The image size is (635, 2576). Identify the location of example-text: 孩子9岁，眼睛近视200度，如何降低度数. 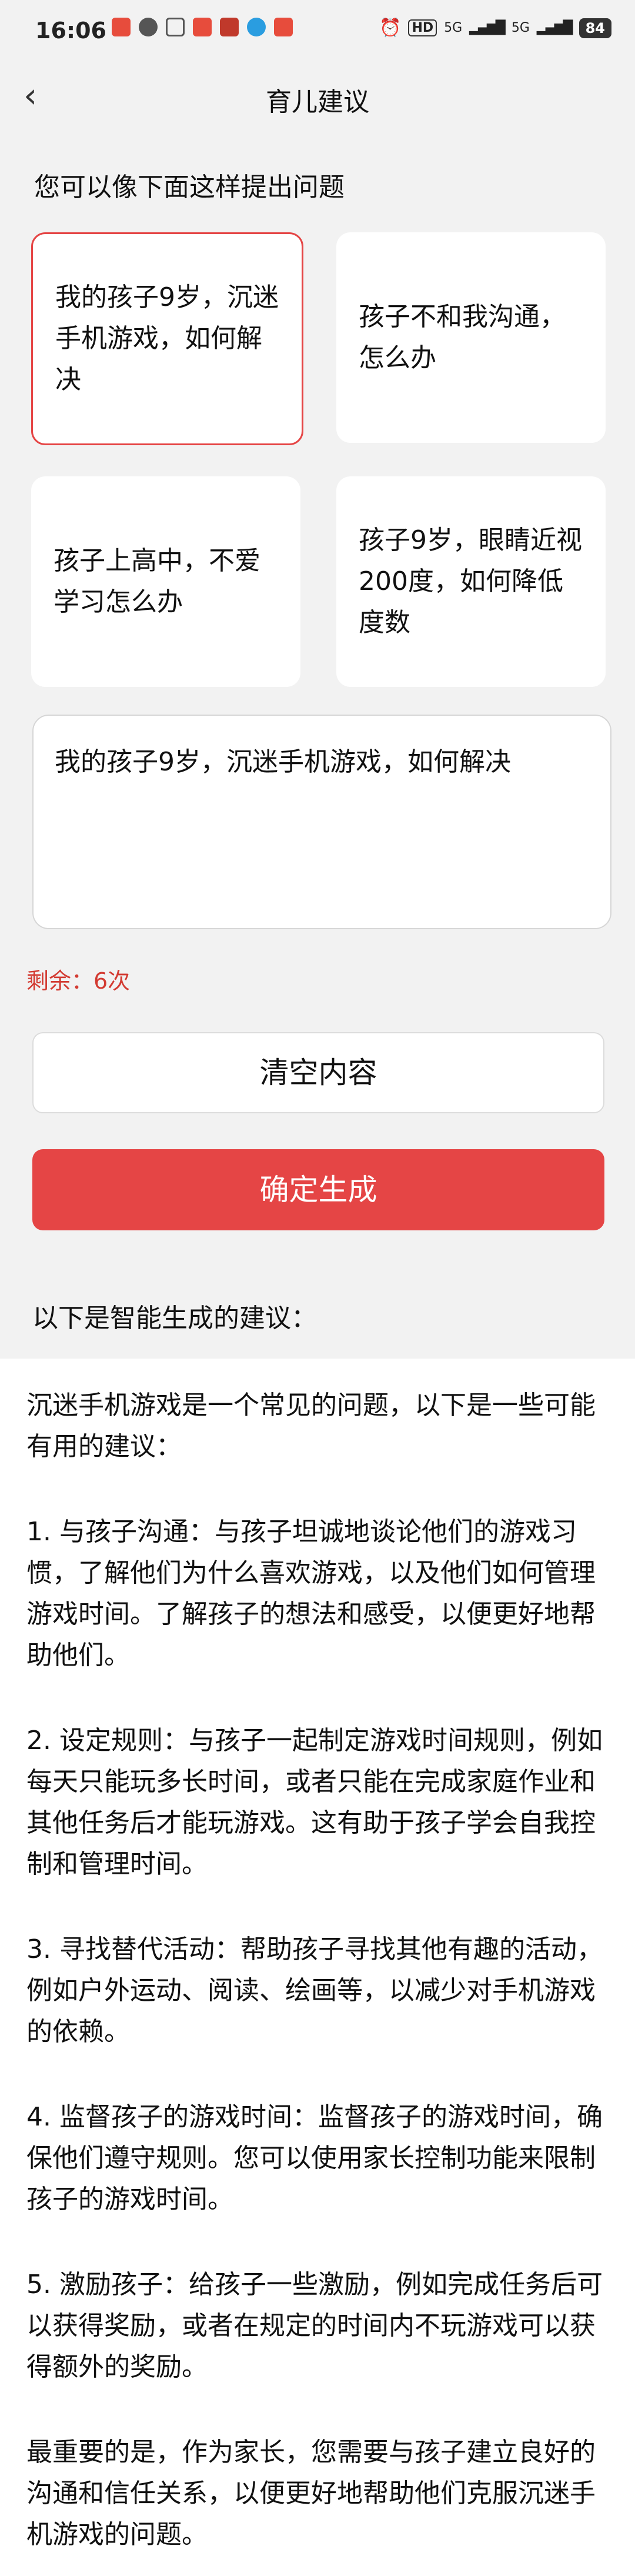
(470, 581).